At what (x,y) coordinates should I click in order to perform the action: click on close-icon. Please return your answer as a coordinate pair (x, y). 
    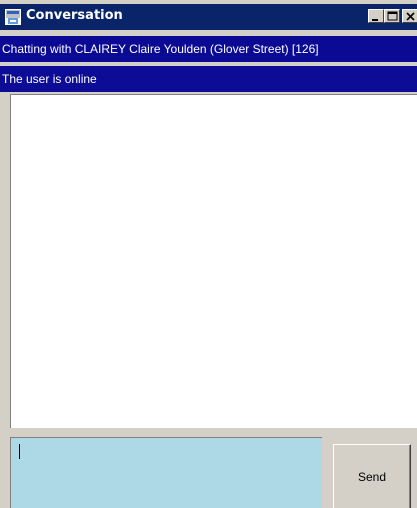
    Looking at the image, I should click on (410, 16).